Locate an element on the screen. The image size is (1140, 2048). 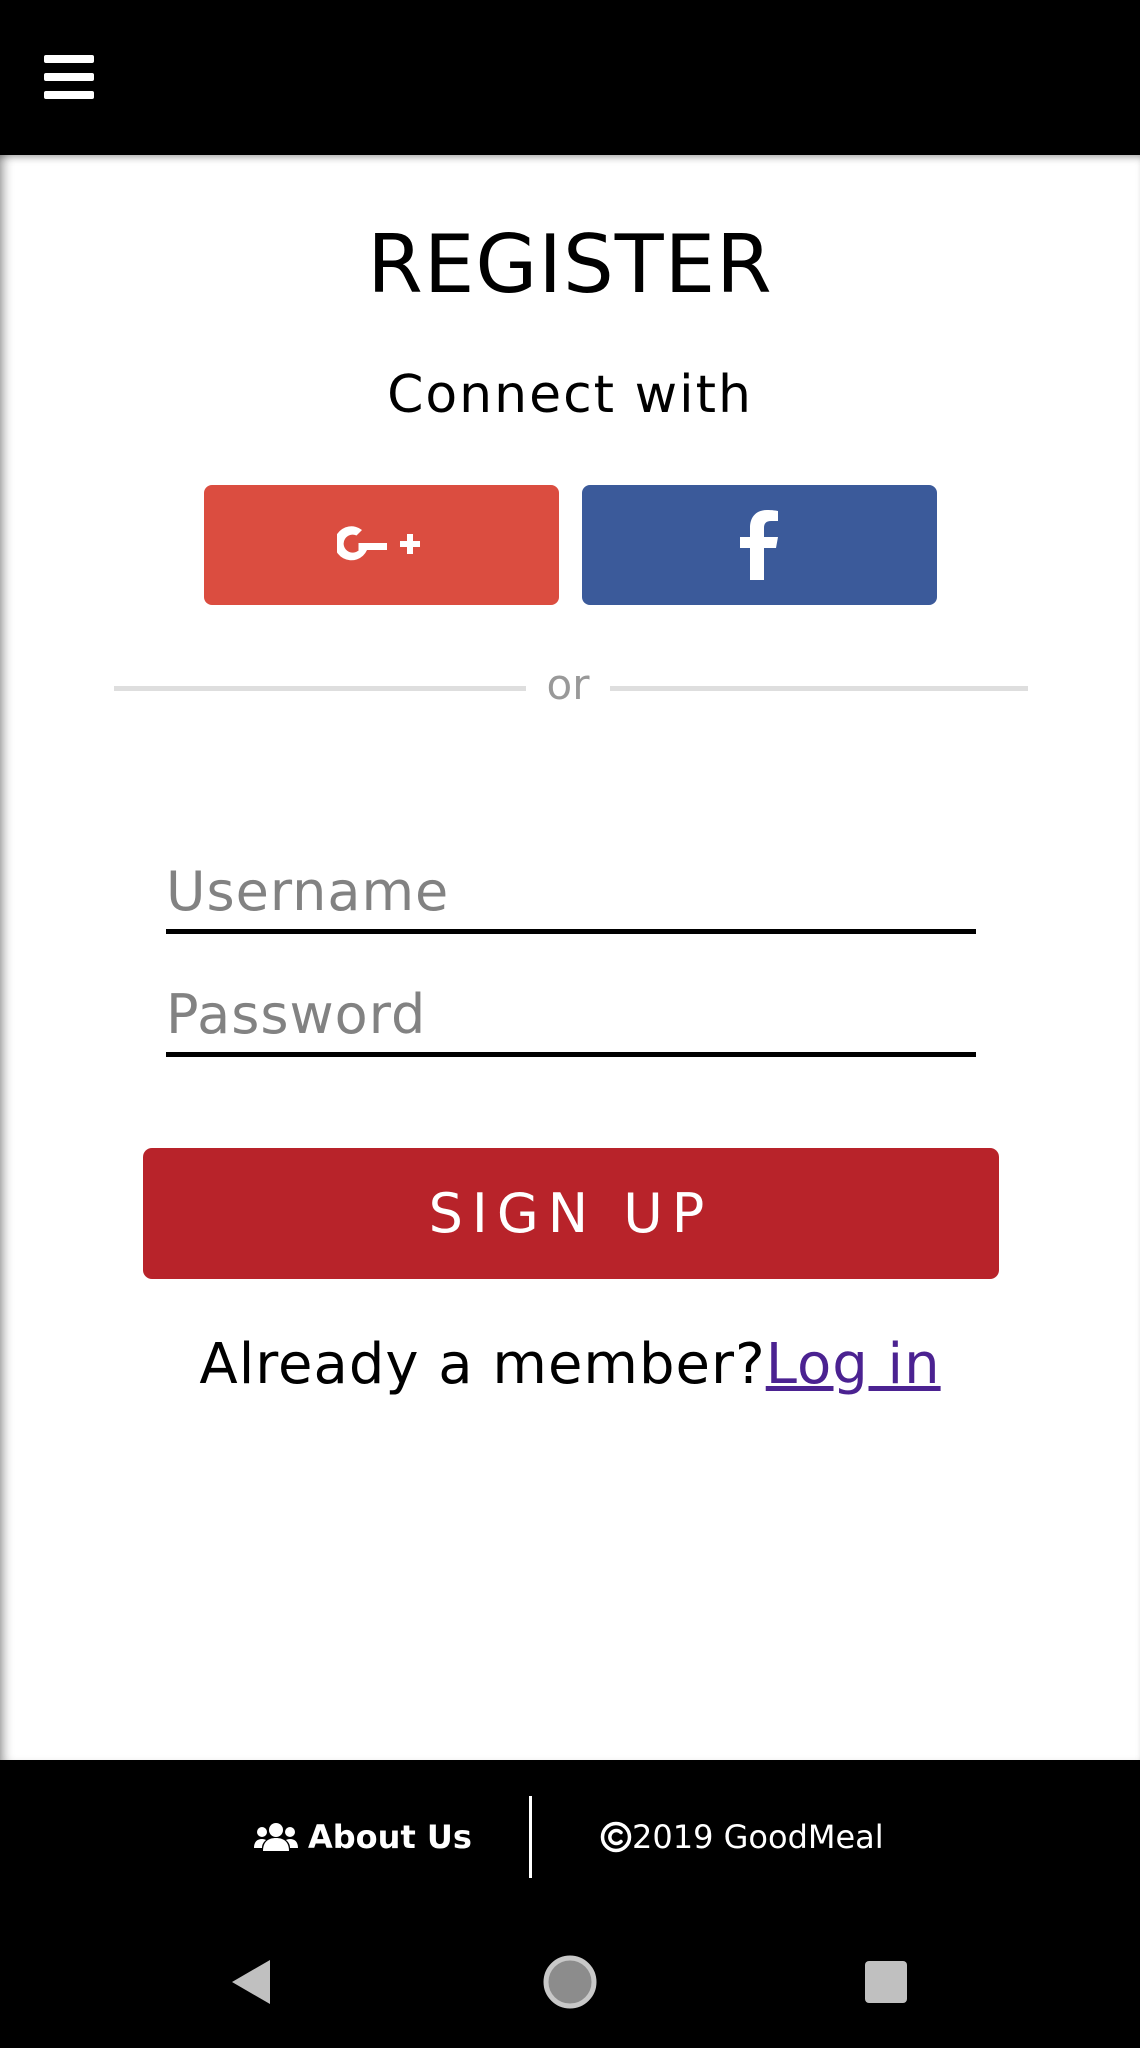
facebook-button is located at coordinates (759, 545).